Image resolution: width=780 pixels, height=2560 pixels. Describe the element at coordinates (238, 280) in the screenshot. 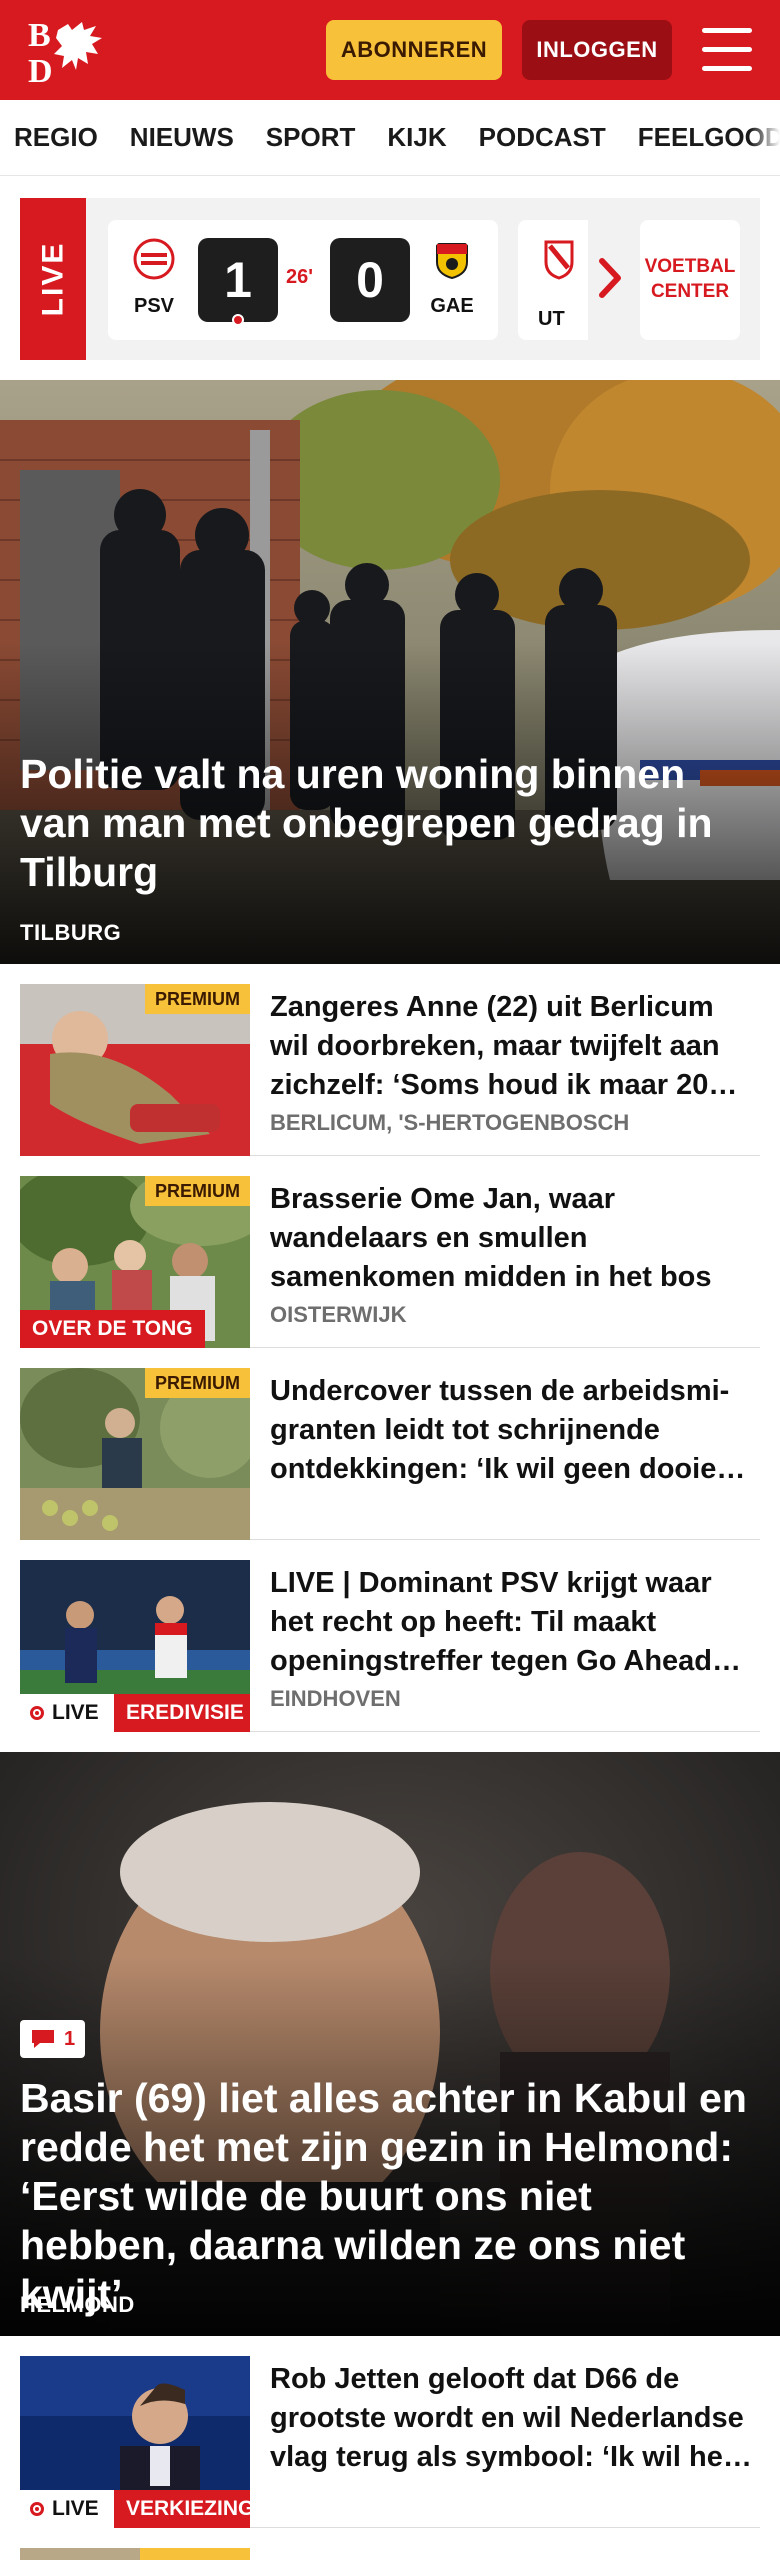

I see `home-score: 1` at that location.